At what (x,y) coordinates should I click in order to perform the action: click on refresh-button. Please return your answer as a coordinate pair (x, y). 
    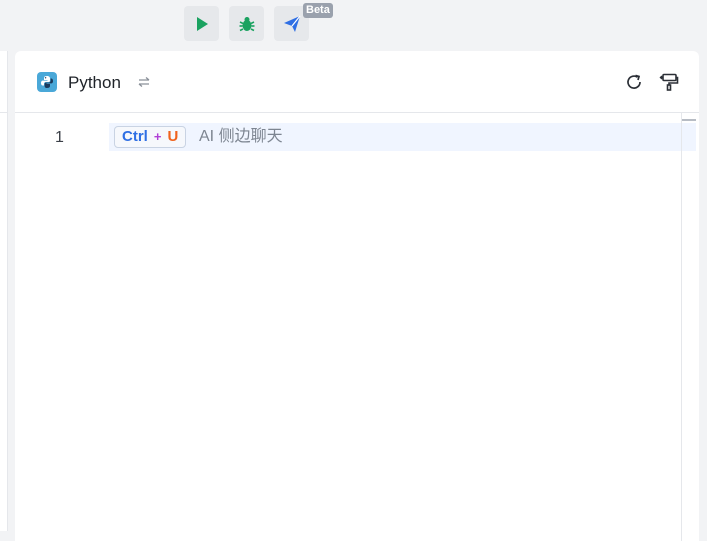
    Looking at the image, I should click on (634, 82).